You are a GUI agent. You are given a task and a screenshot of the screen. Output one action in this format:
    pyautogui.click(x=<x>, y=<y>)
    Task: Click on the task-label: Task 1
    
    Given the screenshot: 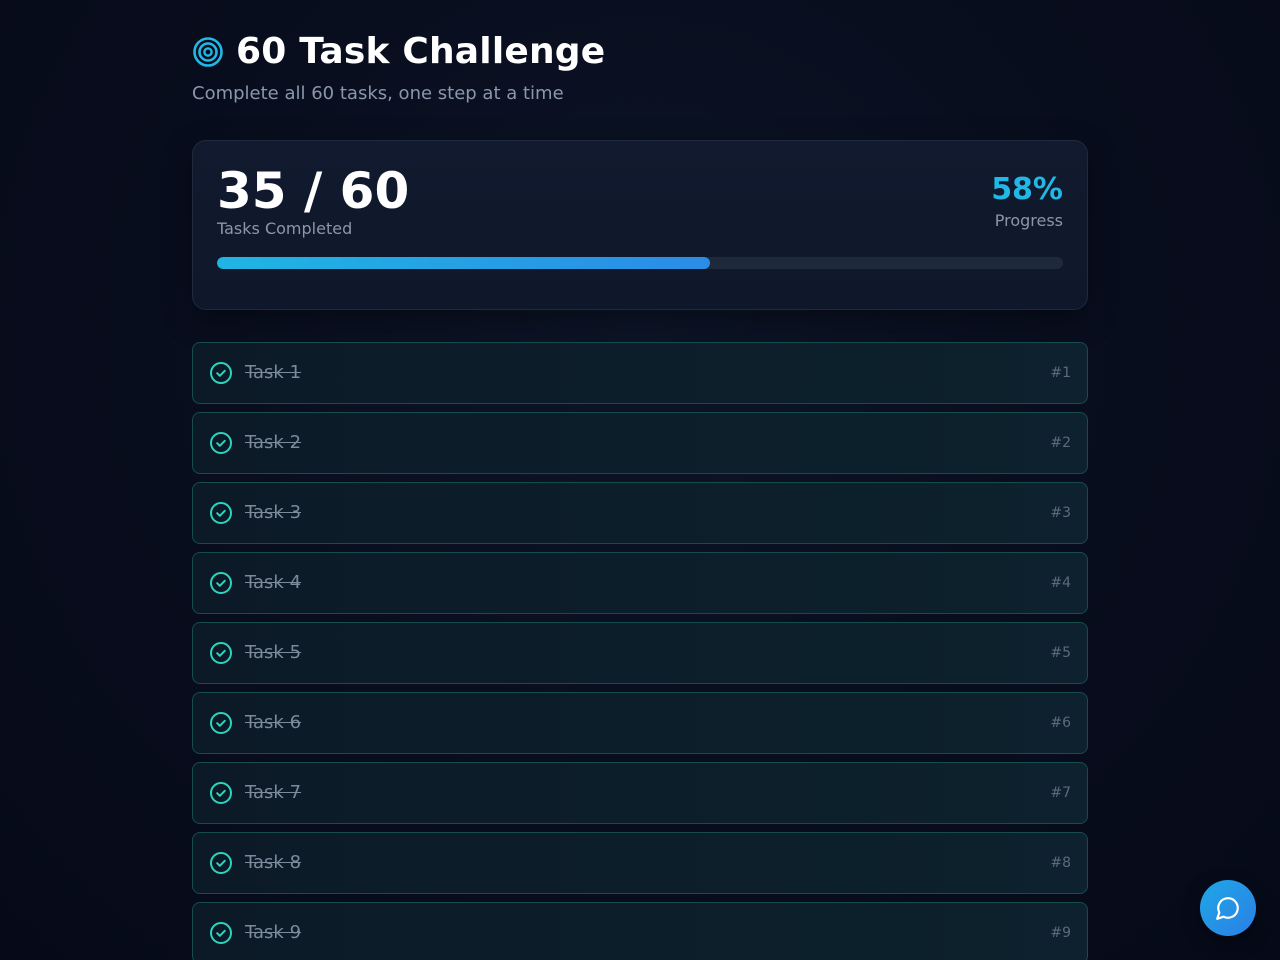 What is the action you would take?
    pyautogui.click(x=273, y=372)
    